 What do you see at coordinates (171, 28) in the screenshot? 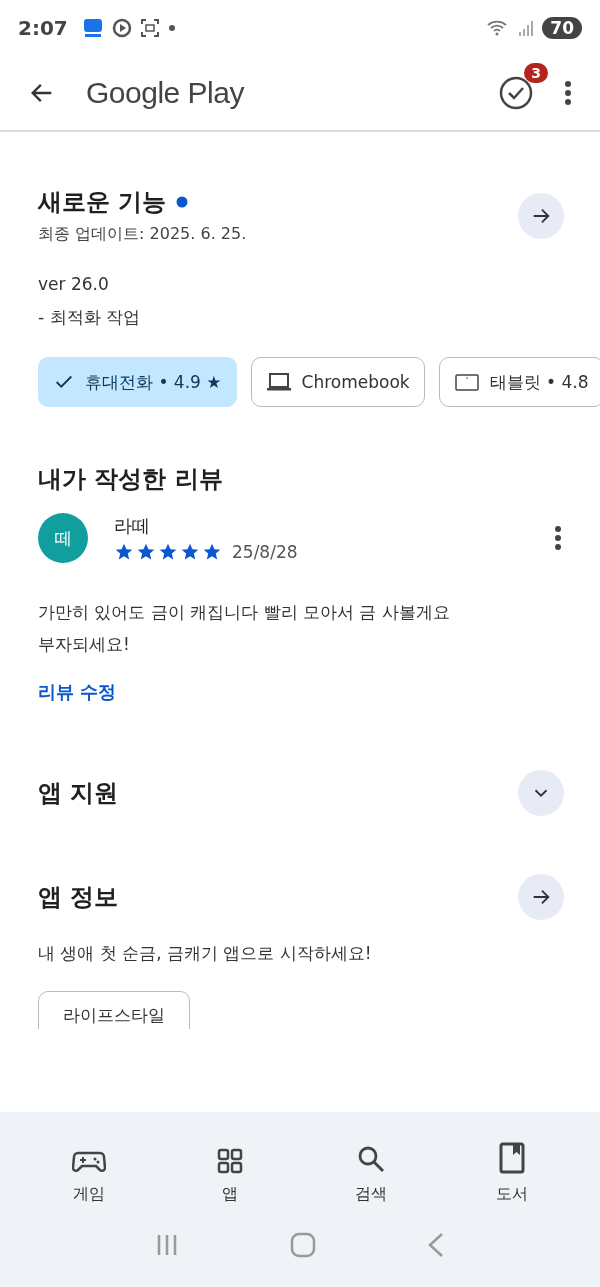
I see `dot-icon` at bounding box center [171, 28].